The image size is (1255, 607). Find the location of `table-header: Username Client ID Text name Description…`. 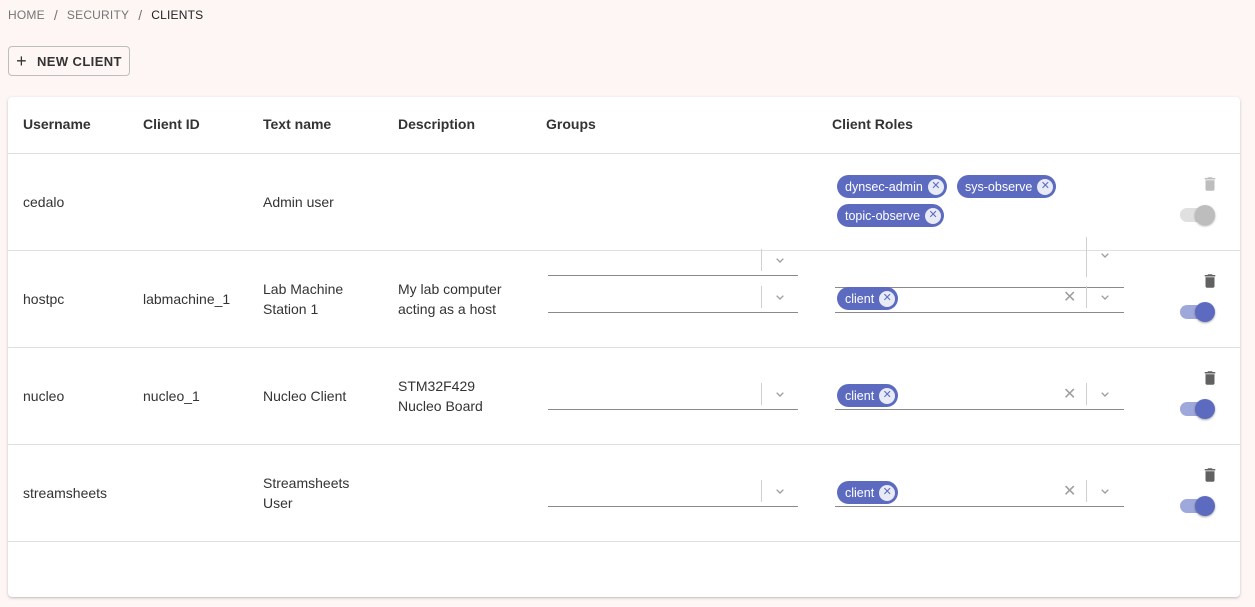

table-header: Username Client ID Text name Description… is located at coordinates (624, 125).